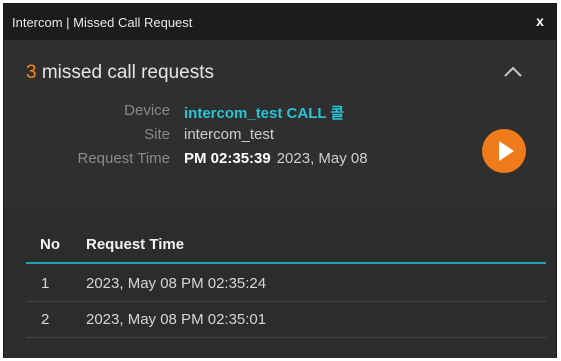 The image size is (561, 361). I want to click on request-time-row: Request Time PM 02:35:39 2023, May 08, so click(280, 160).